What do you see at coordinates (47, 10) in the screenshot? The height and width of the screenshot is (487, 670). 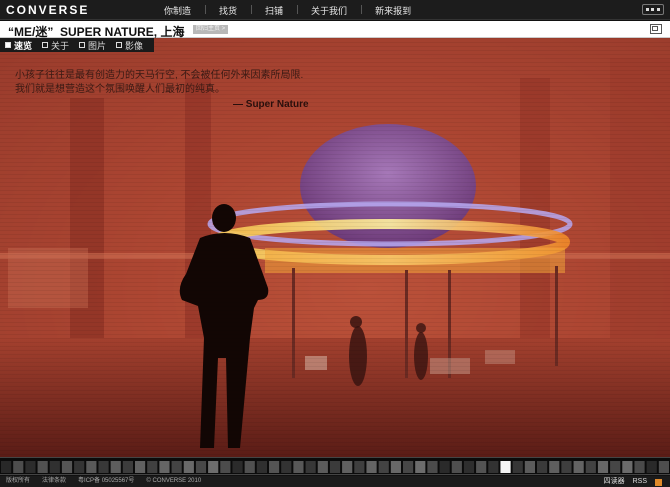 I see `converse-logo: CONVERSE` at bounding box center [47, 10].